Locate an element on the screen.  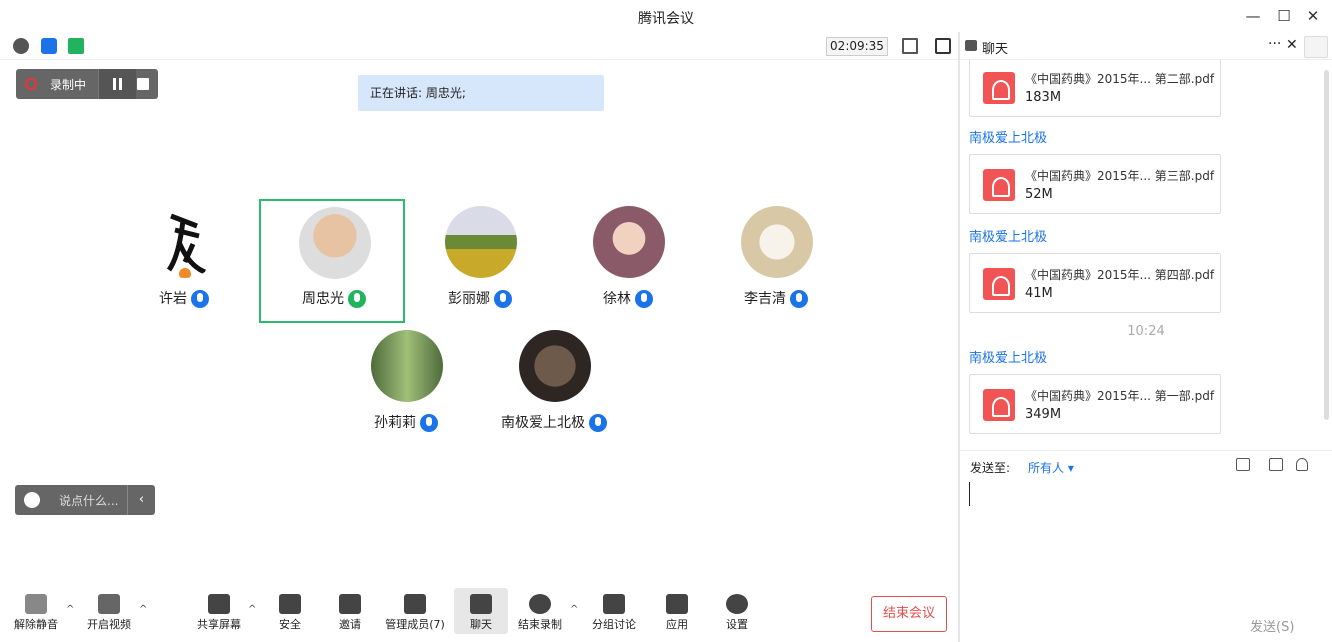
members-icon is located at coordinates (415, 604).